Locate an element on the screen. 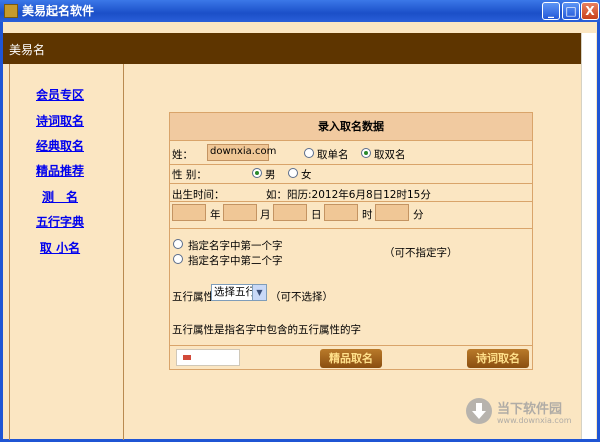  sidebar-item-test-name: 测 名 is located at coordinates (60, 197).